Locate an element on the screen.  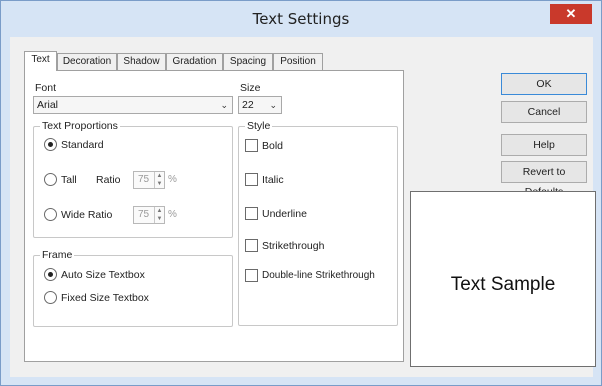
revert-defaults-button: Revert to Defaults is located at coordinates (544, 179).